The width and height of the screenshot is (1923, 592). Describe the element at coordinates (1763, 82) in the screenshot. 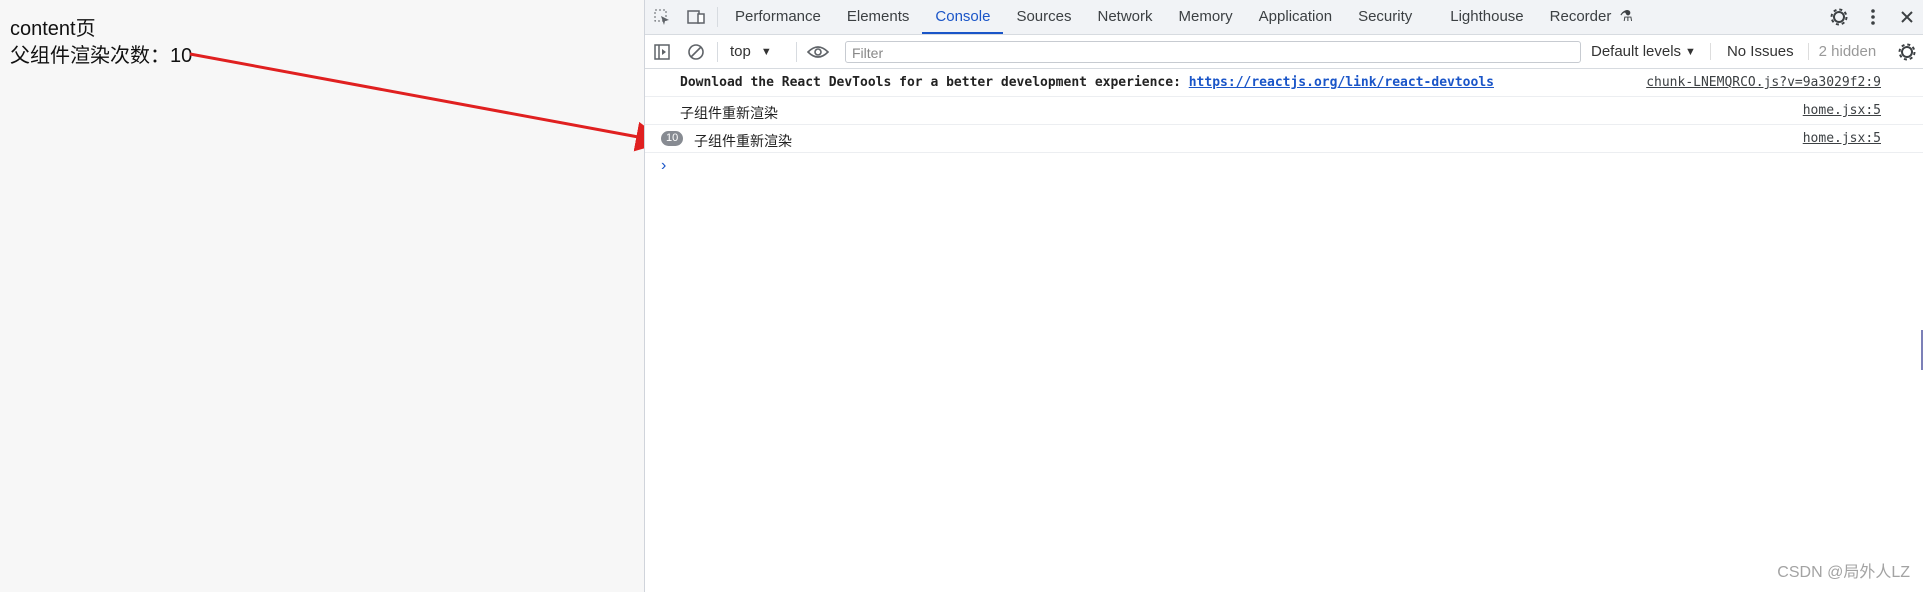

I see `message-source-link: chunk-LNEMQRCO.js?v=9a3029f2:9` at that location.